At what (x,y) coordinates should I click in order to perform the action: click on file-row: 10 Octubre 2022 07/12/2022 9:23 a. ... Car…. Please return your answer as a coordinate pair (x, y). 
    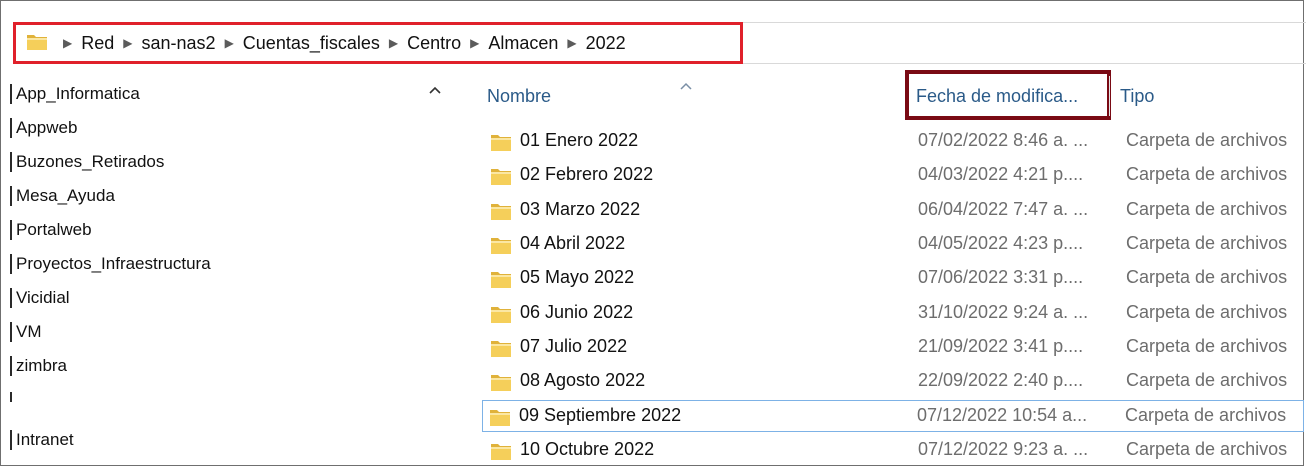
    Looking at the image, I should click on (895, 451).